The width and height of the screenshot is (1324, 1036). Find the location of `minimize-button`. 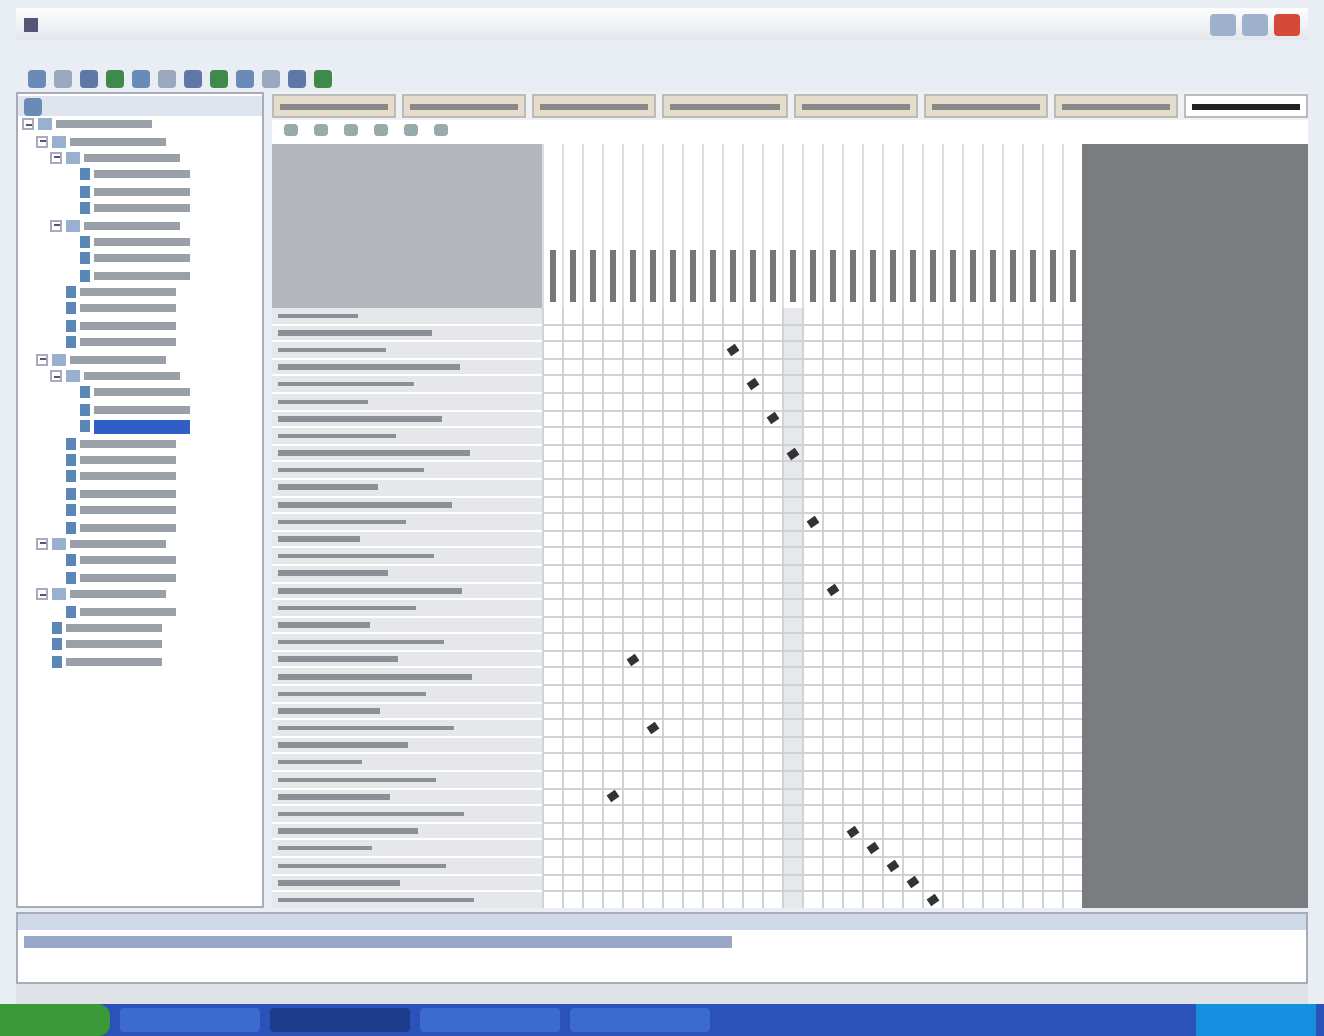

minimize-button is located at coordinates (1223, 24).